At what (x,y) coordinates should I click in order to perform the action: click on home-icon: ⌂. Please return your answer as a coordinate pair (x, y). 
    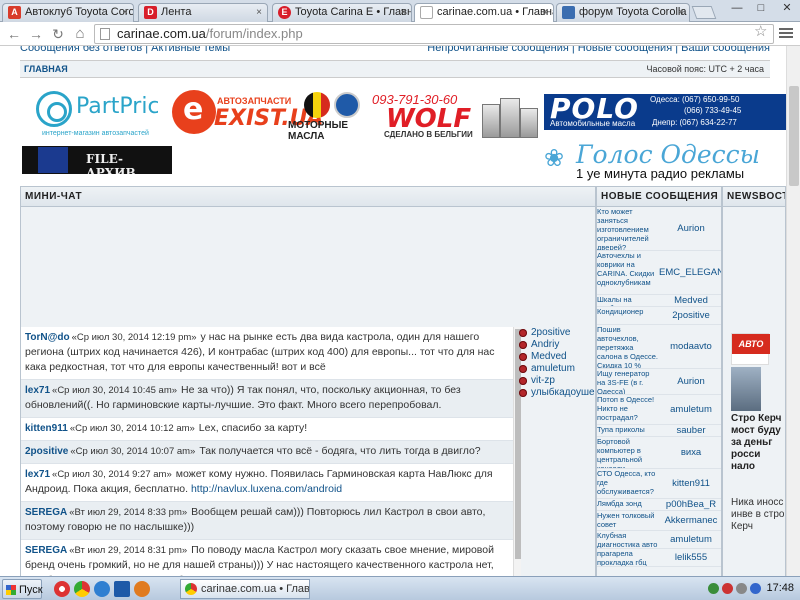
    Looking at the image, I should click on (80, 34).